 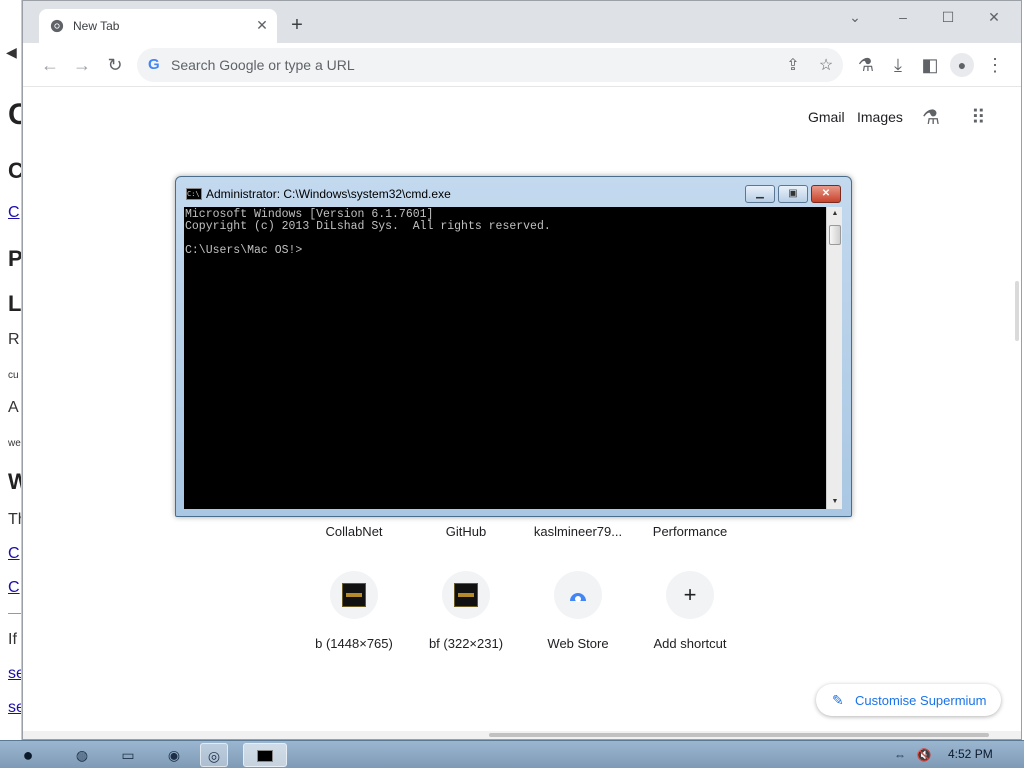 I want to click on background-page: ◀ C C C P L R cu A we W Th C C If se se, so click(x=11, y=370).